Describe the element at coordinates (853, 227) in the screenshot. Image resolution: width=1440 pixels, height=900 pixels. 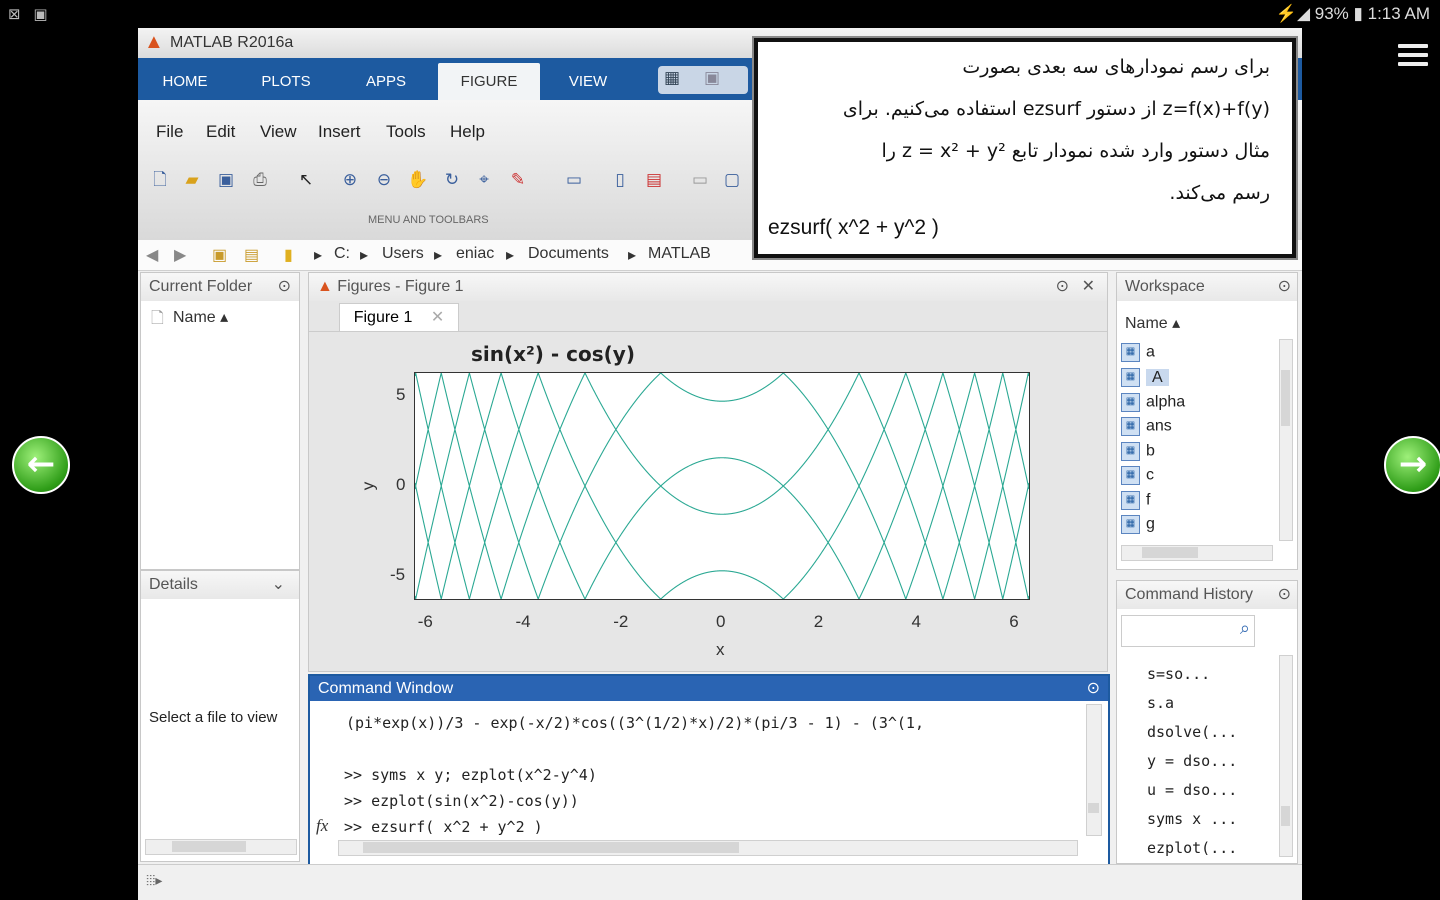
I see `explanation-command: ezsurf( x^2 + y^2 )` at that location.